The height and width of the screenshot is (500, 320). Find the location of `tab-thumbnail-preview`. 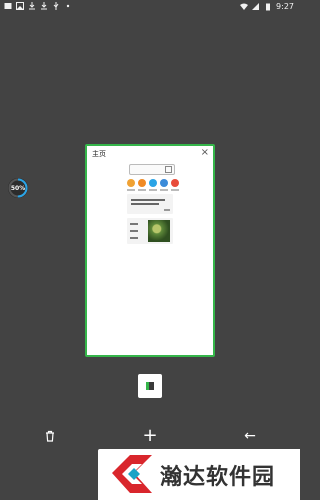

tab-thumbnail-preview is located at coordinates (150, 386).